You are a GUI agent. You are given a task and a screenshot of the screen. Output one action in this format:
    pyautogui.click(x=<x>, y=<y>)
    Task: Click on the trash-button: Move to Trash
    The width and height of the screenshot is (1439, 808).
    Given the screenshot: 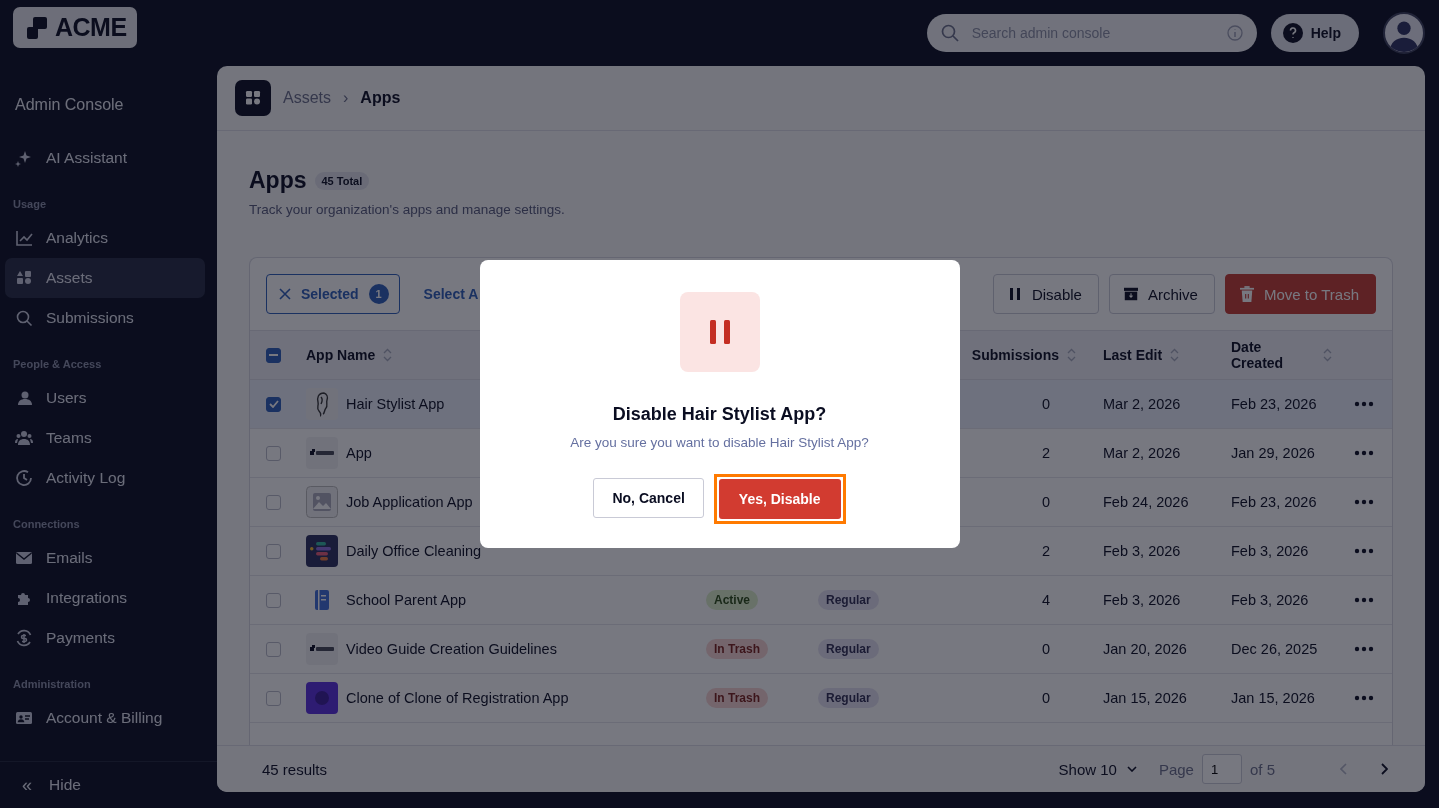 What is the action you would take?
    pyautogui.click(x=1300, y=294)
    